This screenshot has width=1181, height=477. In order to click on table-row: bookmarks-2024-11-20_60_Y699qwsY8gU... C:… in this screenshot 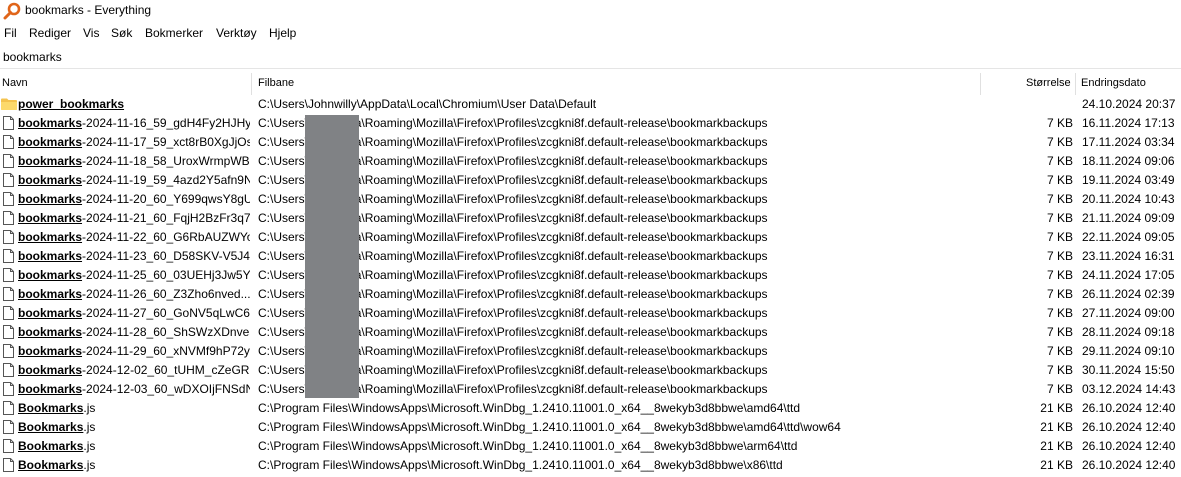, I will do `click(590, 199)`.